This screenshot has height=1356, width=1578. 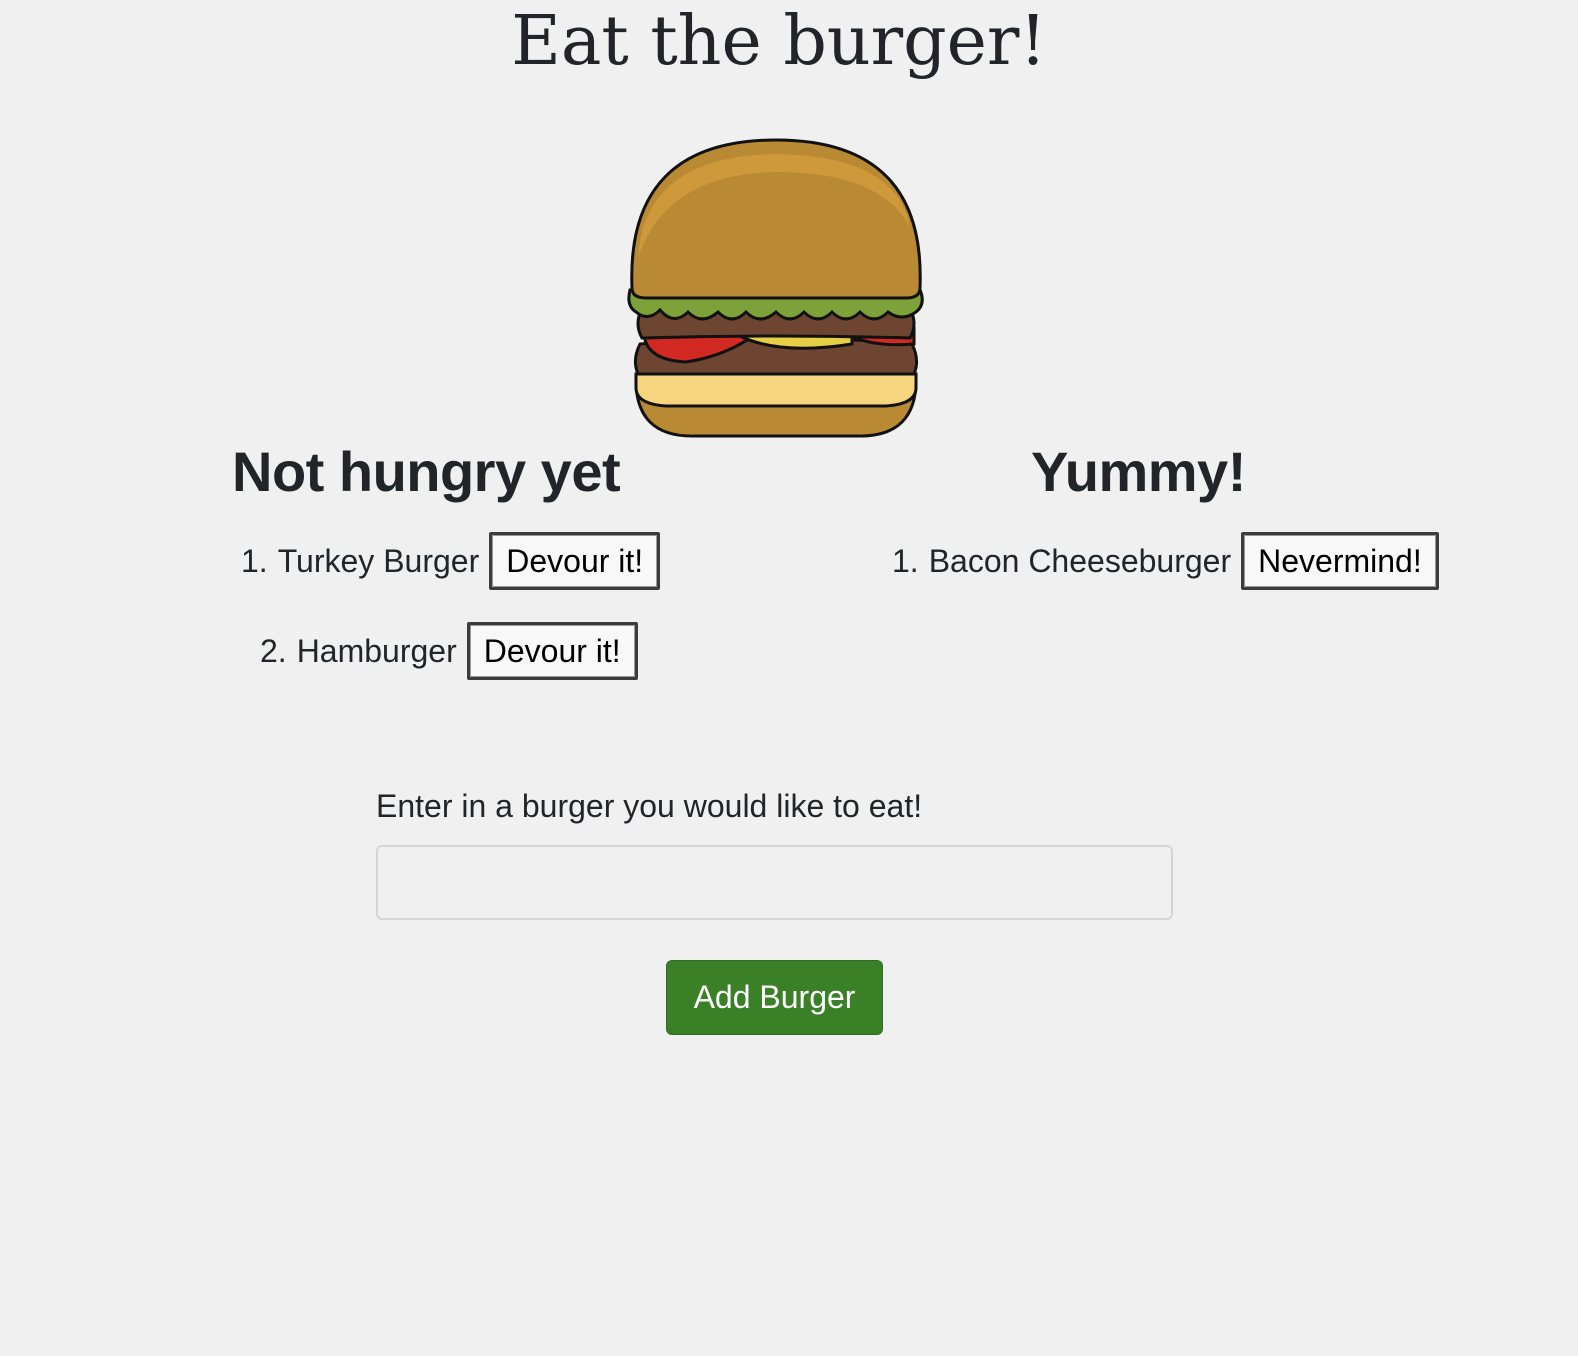 I want to click on yummy-heading: Yummy!, so click(x=1138, y=471).